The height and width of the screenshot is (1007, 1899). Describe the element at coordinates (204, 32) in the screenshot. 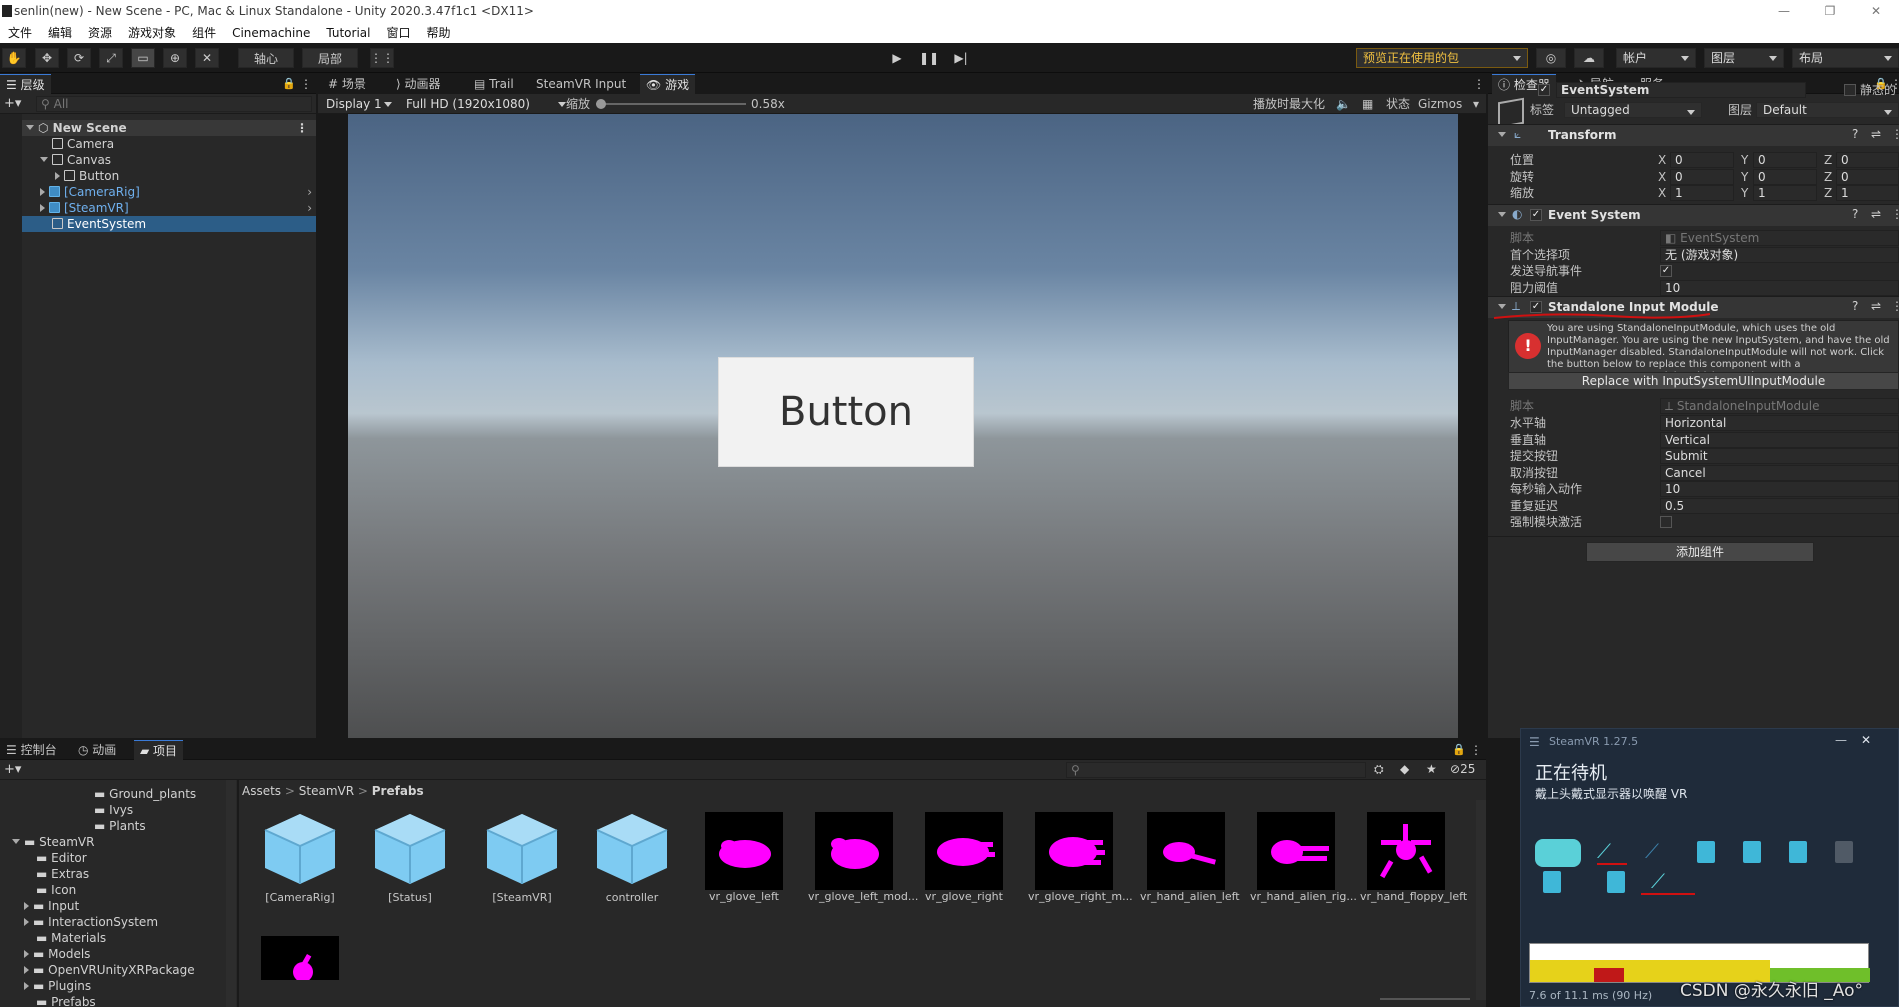

I see `menu-component: 组件` at that location.